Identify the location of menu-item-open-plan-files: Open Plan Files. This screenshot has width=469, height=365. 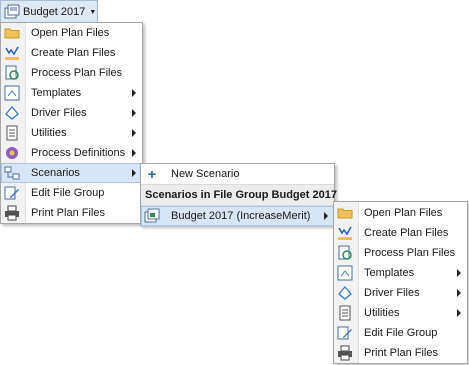
(71, 33).